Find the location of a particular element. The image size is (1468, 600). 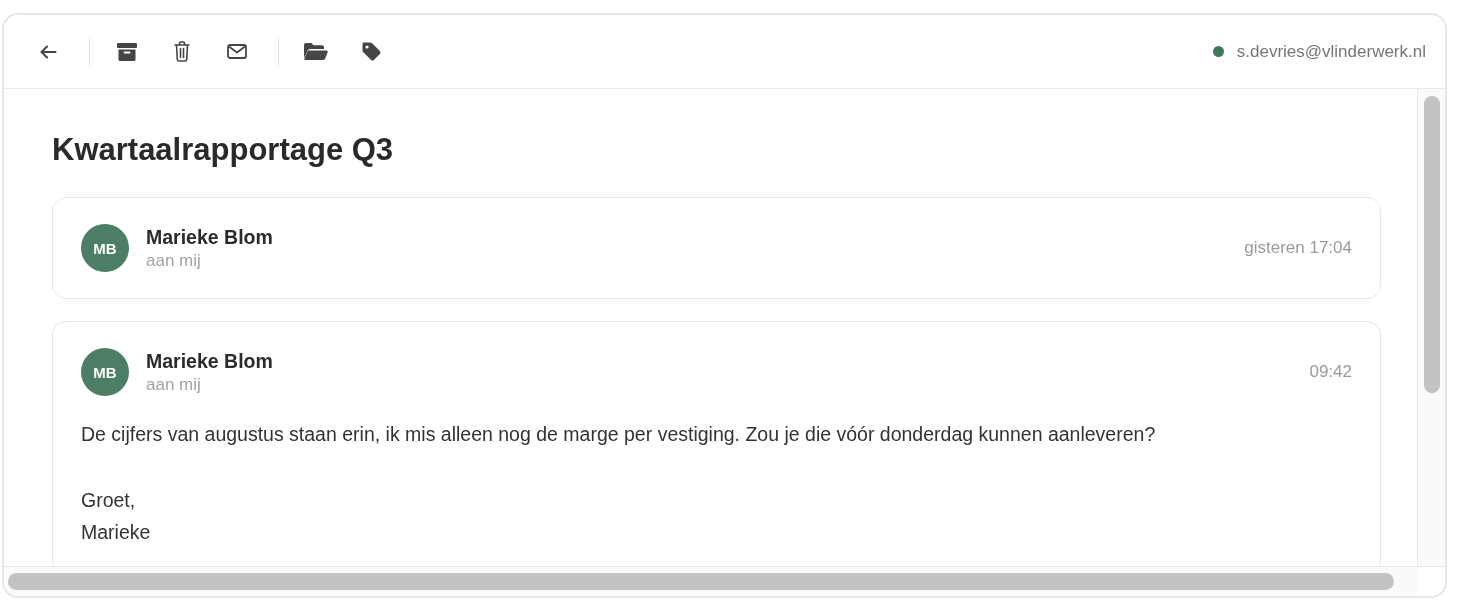

archive-box-icon is located at coordinates (127, 51).